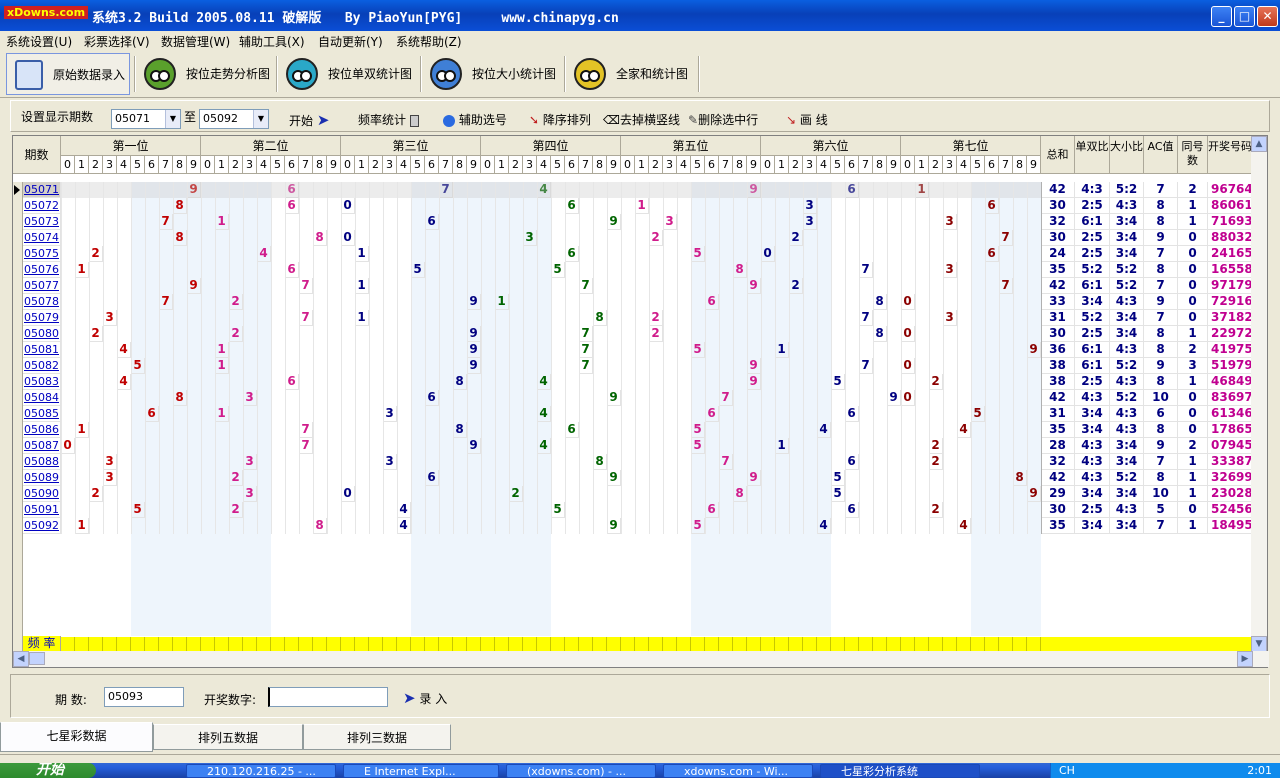 This screenshot has width=1280, height=778. I want to click on delete-row-button: ✎删除选中行, so click(723, 119).